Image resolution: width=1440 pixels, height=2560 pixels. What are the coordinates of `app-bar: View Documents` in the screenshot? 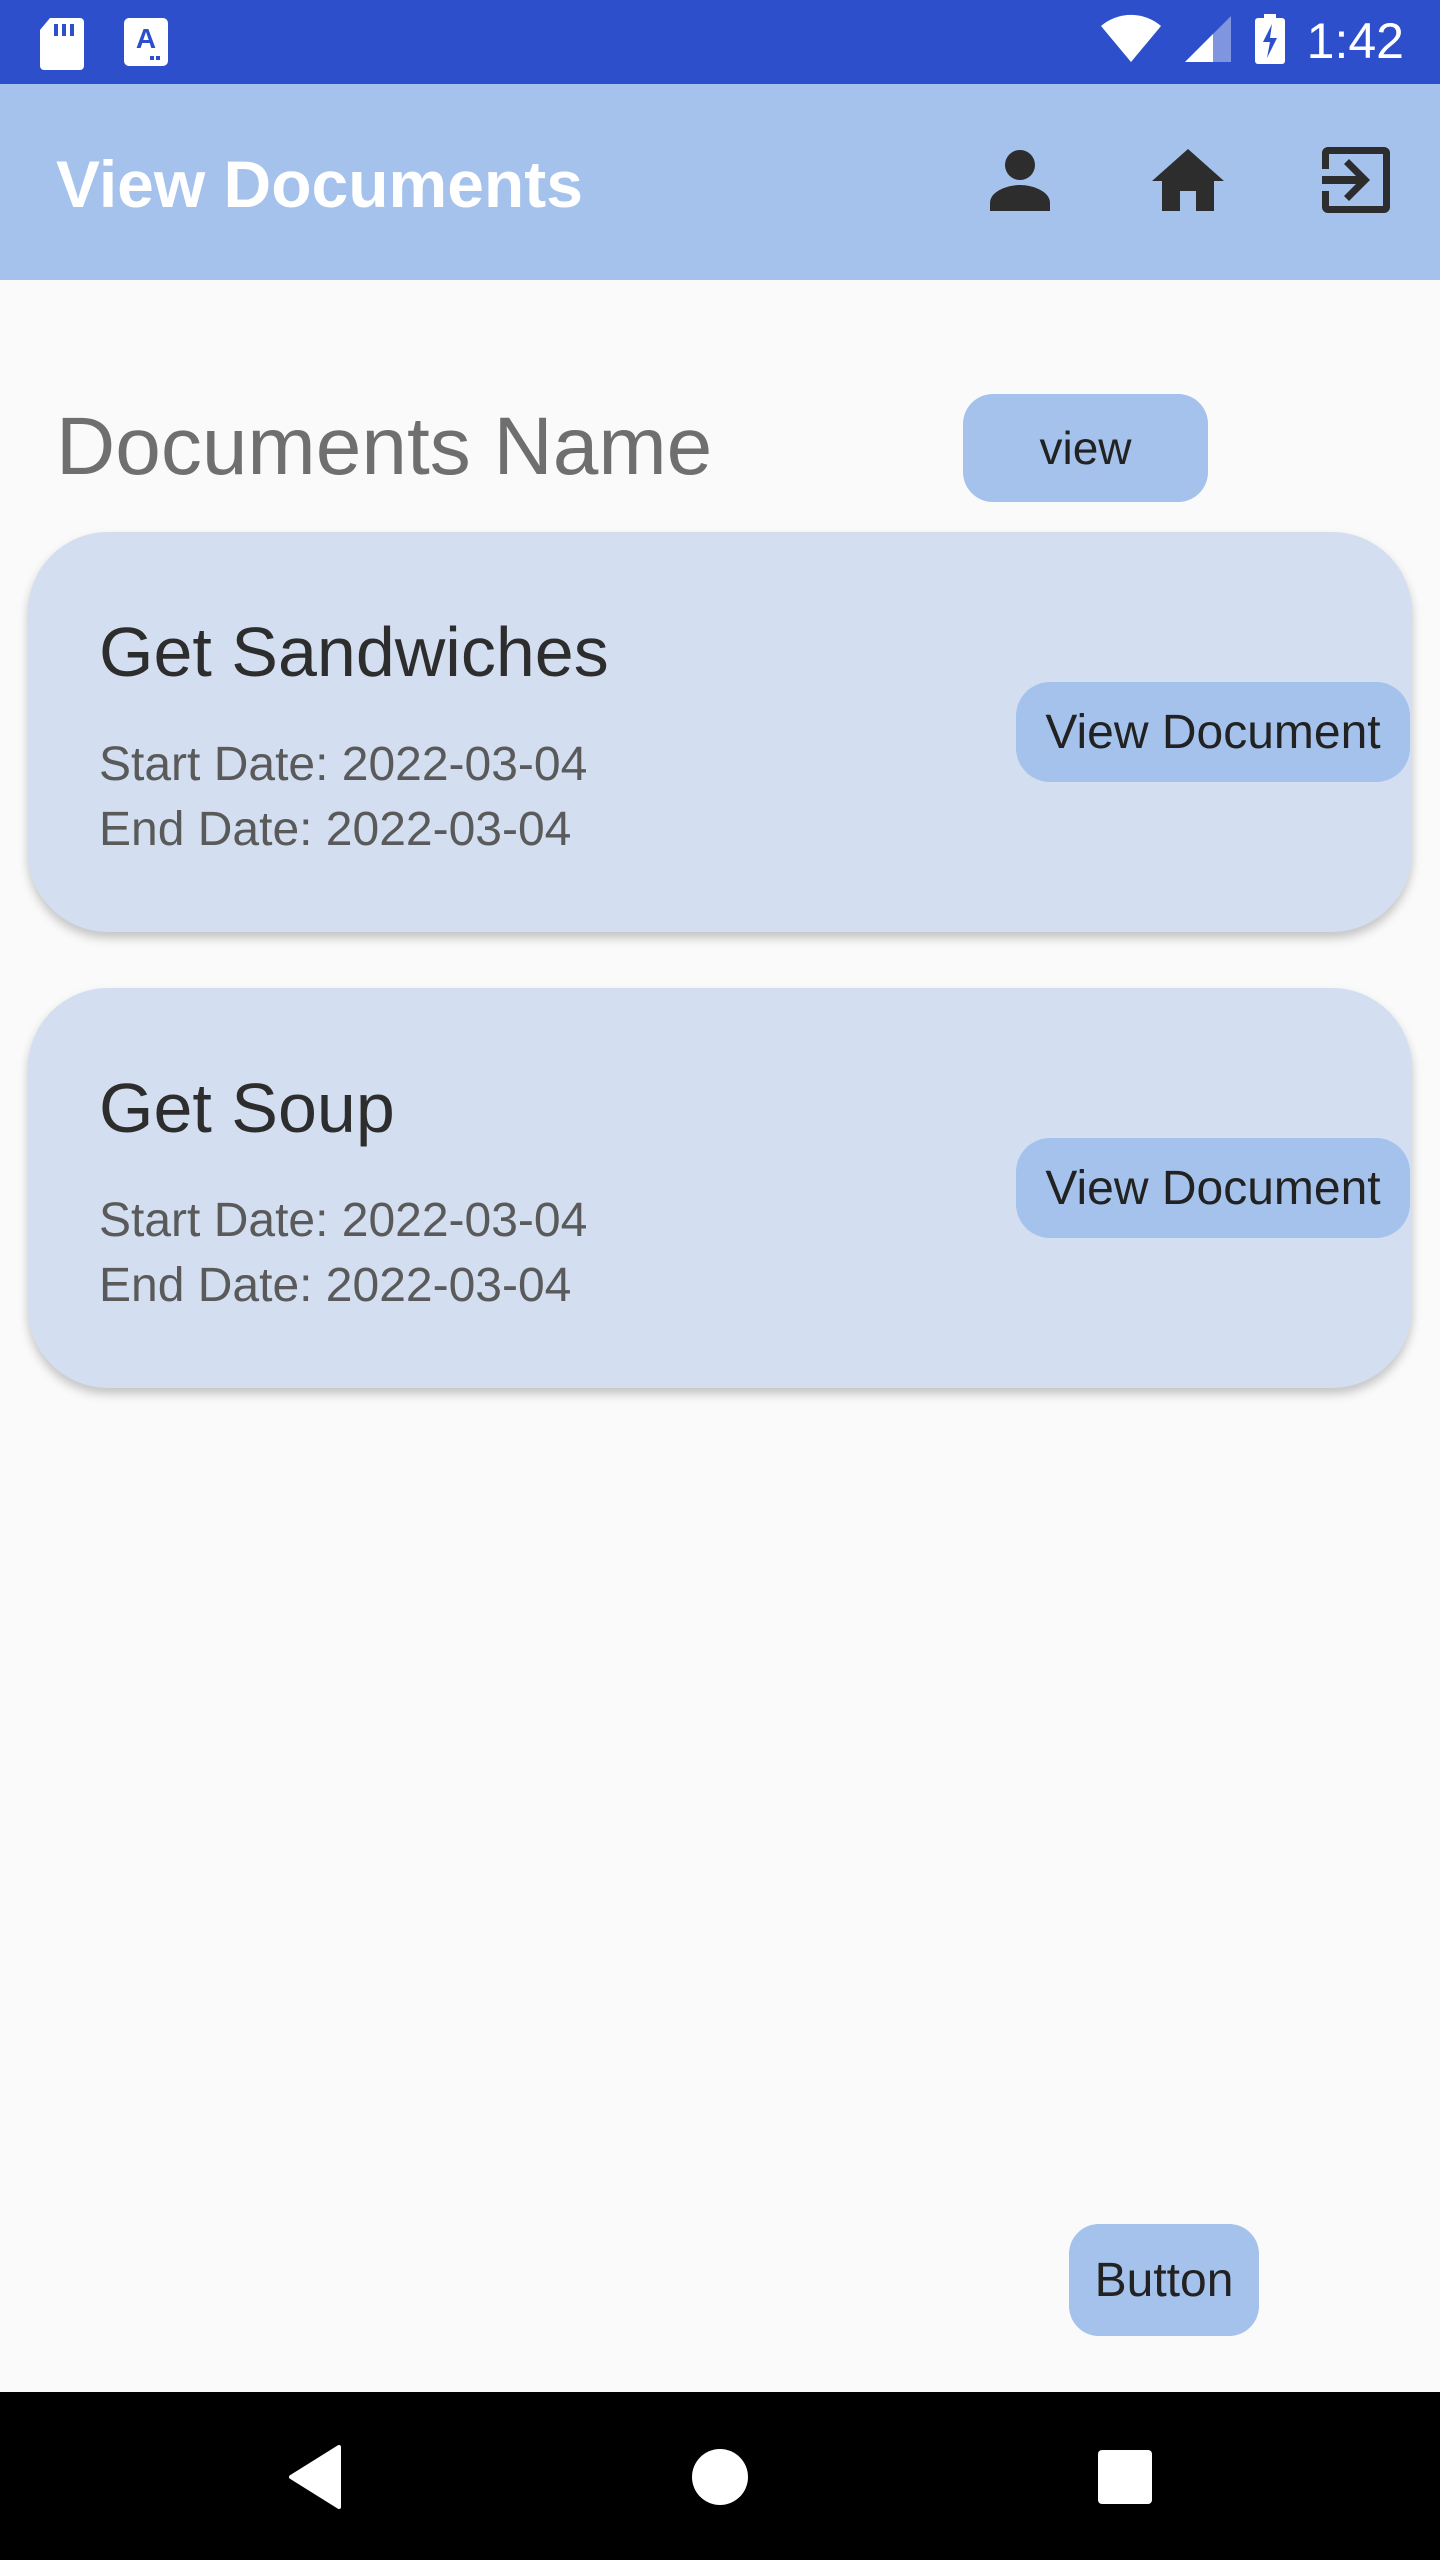 It's located at (720, 182).